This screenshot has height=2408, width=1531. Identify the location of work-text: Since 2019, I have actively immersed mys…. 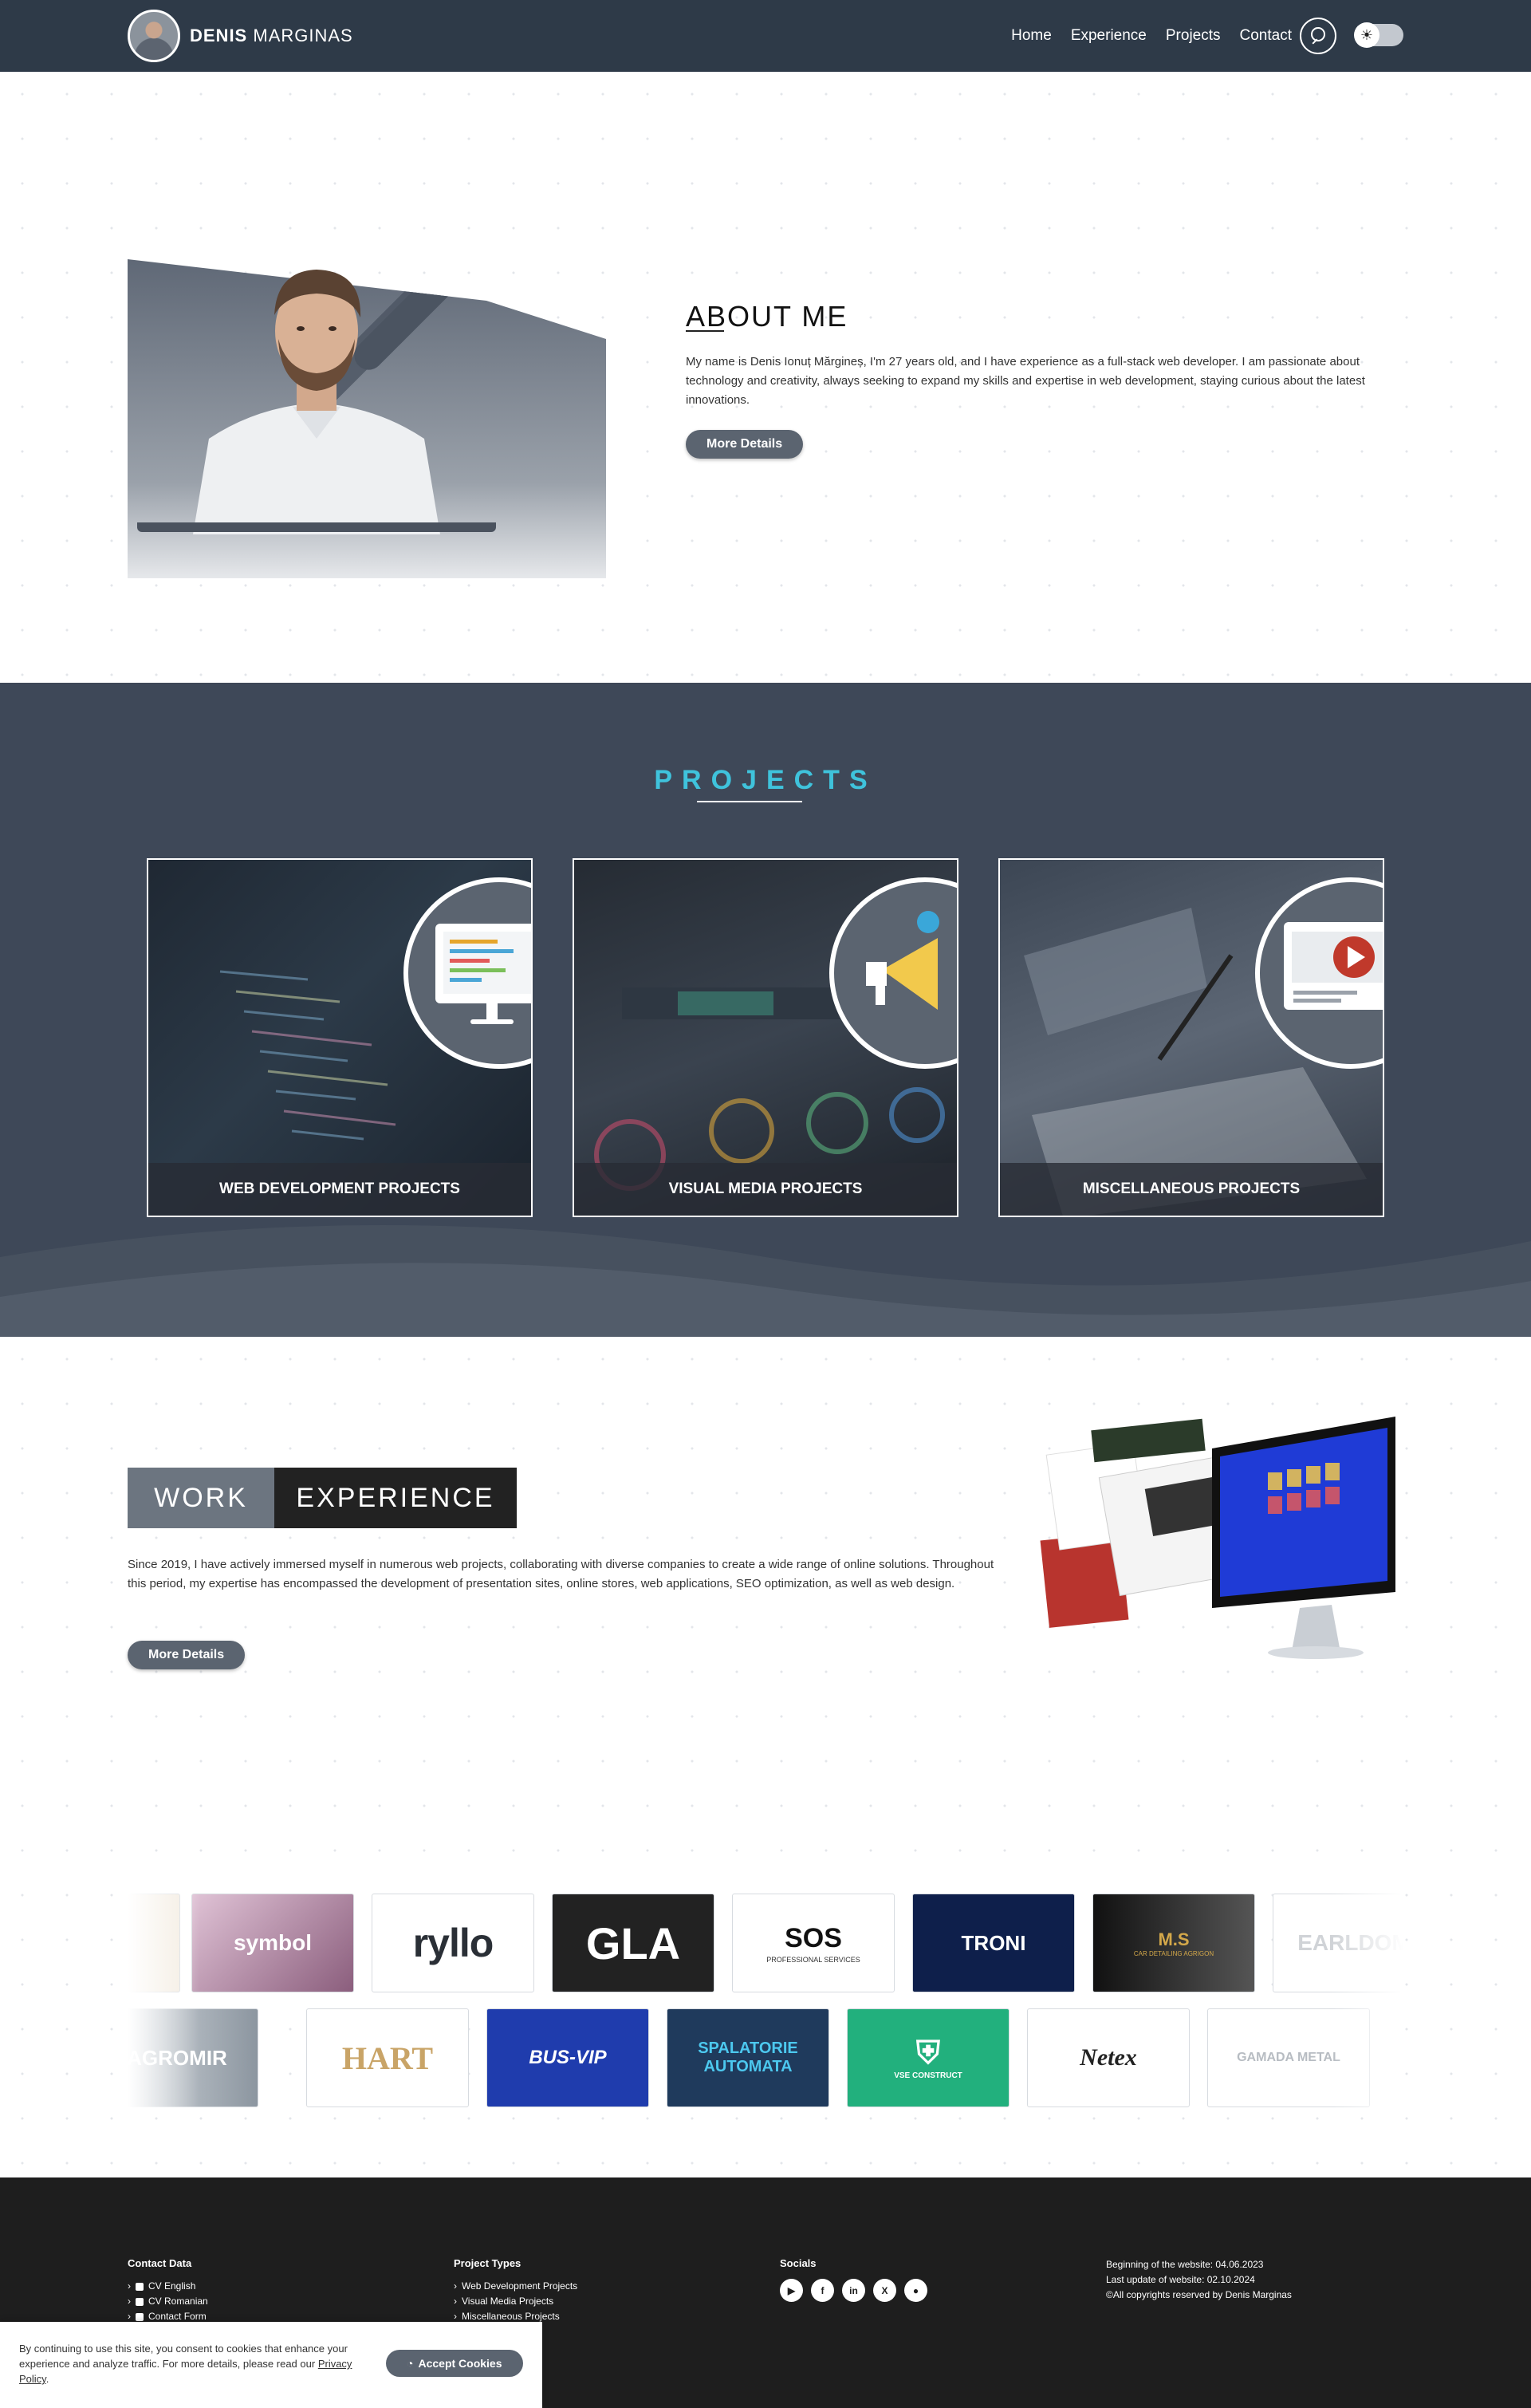
(561, 1574).